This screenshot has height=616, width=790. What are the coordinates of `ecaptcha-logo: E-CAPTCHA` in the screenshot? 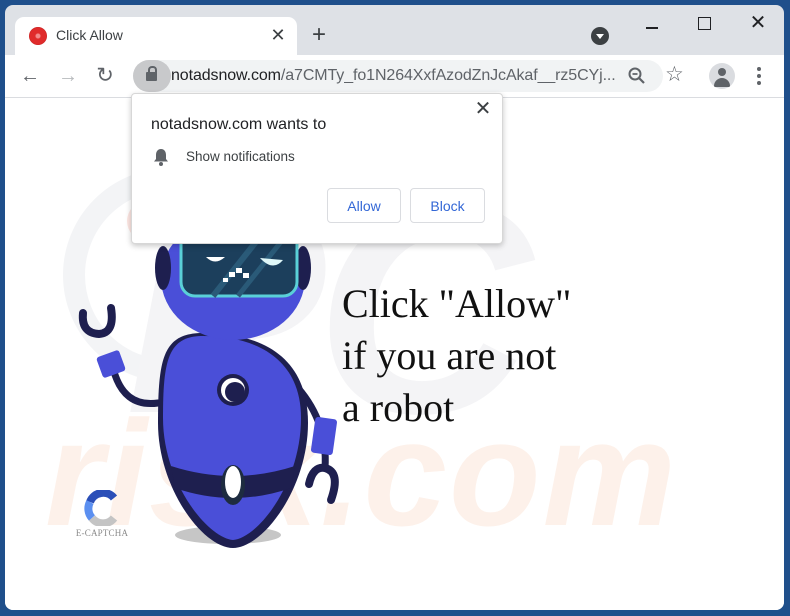 It's located at (102, 514).